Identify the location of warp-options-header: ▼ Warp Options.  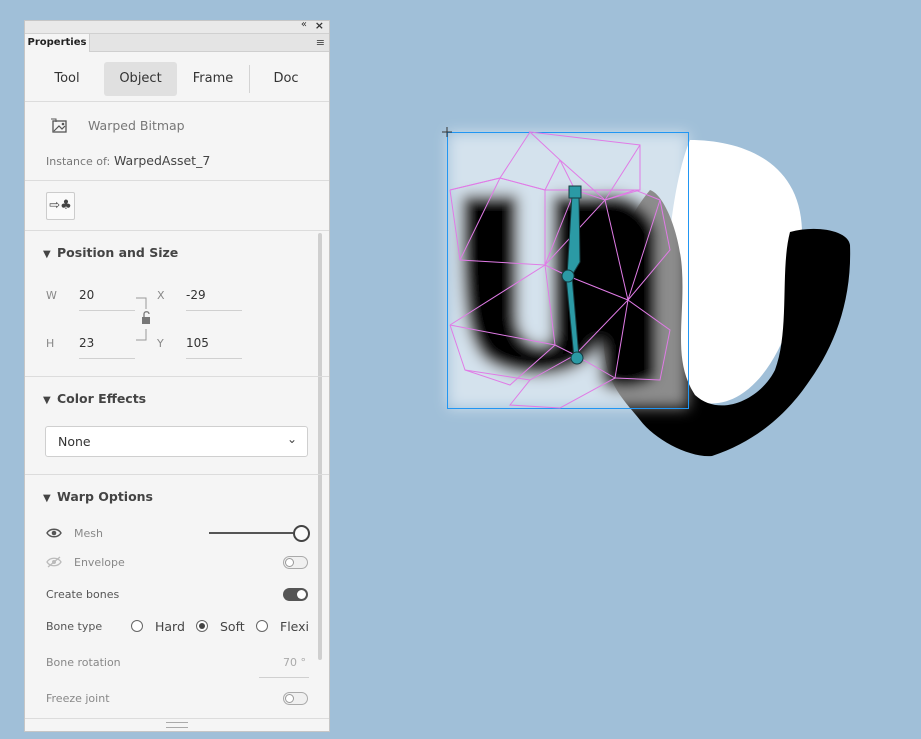
(98, 496).